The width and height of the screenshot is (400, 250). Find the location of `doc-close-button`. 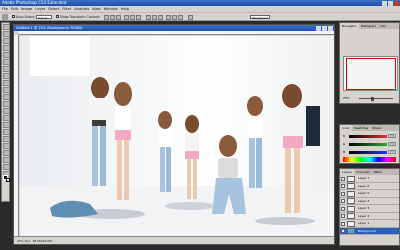

doc-close-button is located at coordinates (330, 28).